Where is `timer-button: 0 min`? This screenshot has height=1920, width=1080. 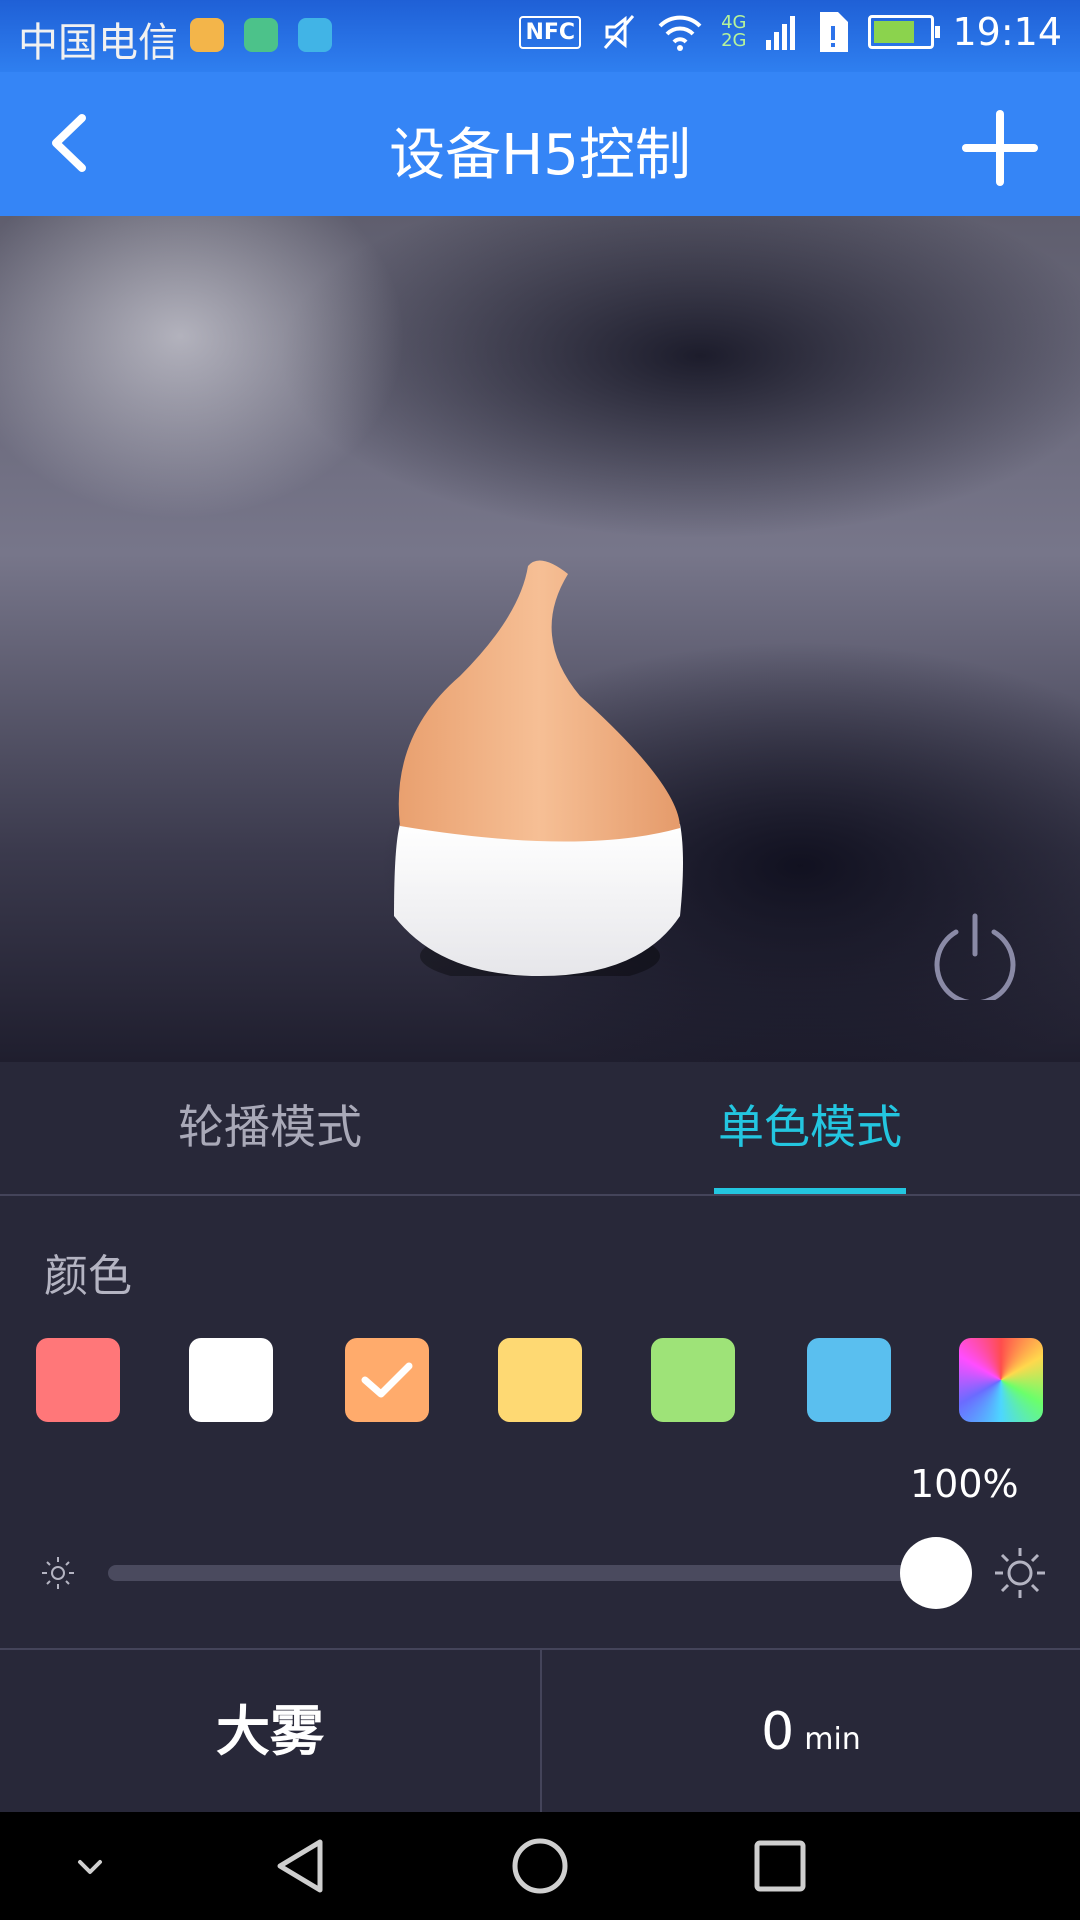
timer-button: 0 min is located at coordinates (811, 1732).